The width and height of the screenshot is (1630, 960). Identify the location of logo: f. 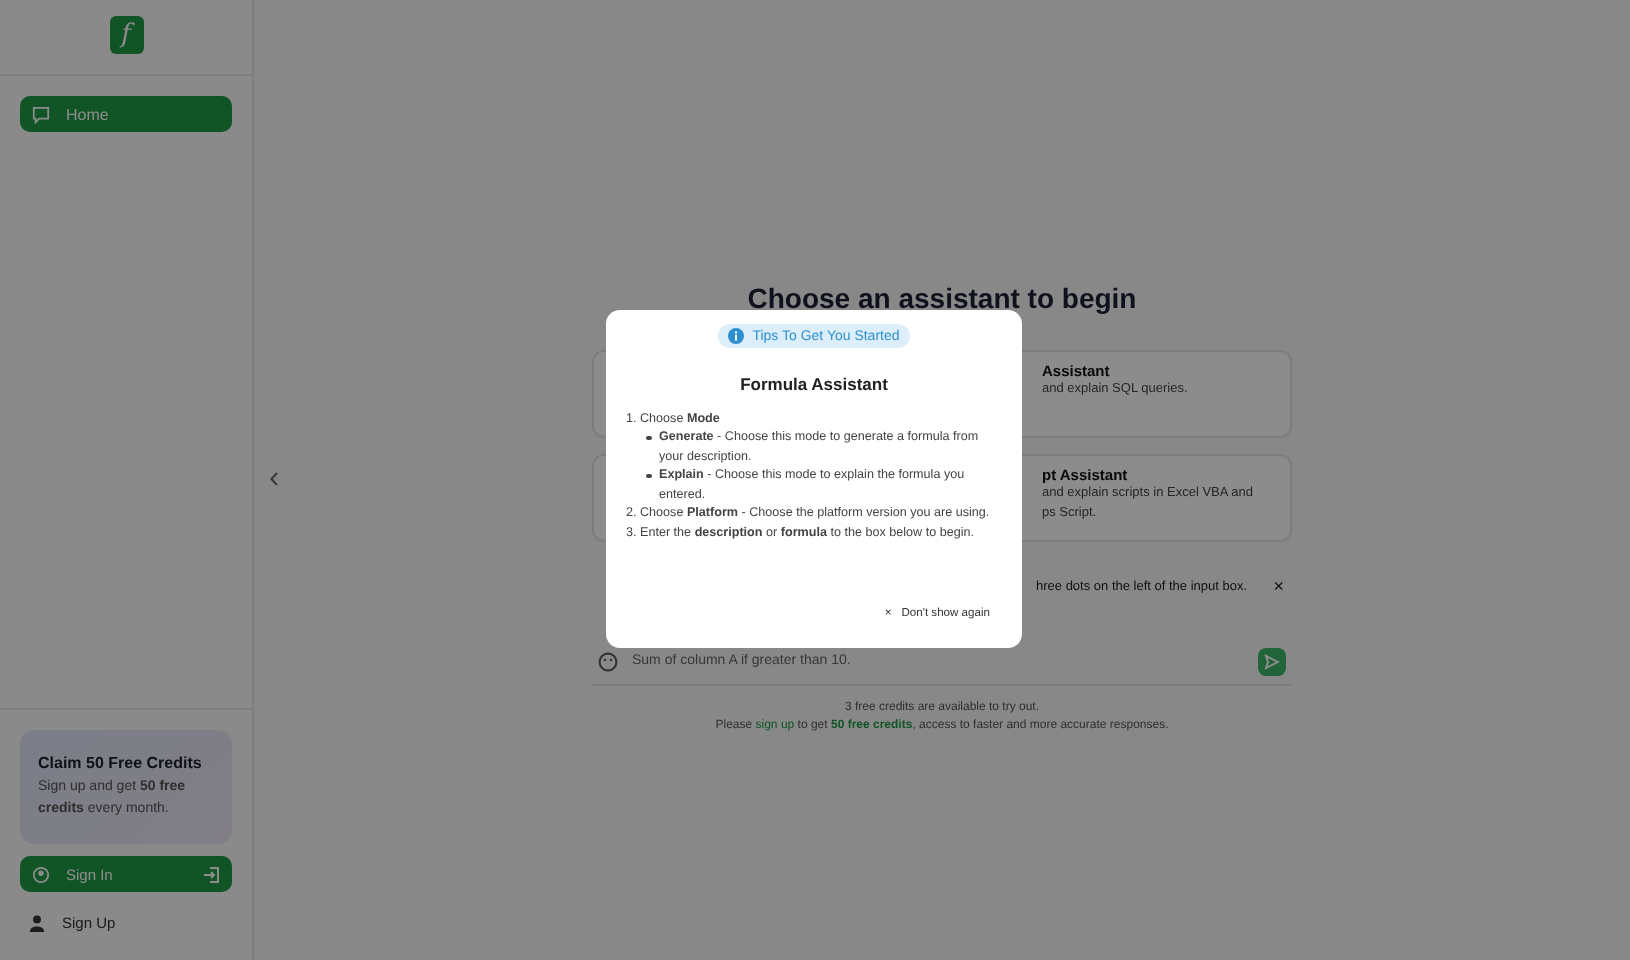
(126, 35).